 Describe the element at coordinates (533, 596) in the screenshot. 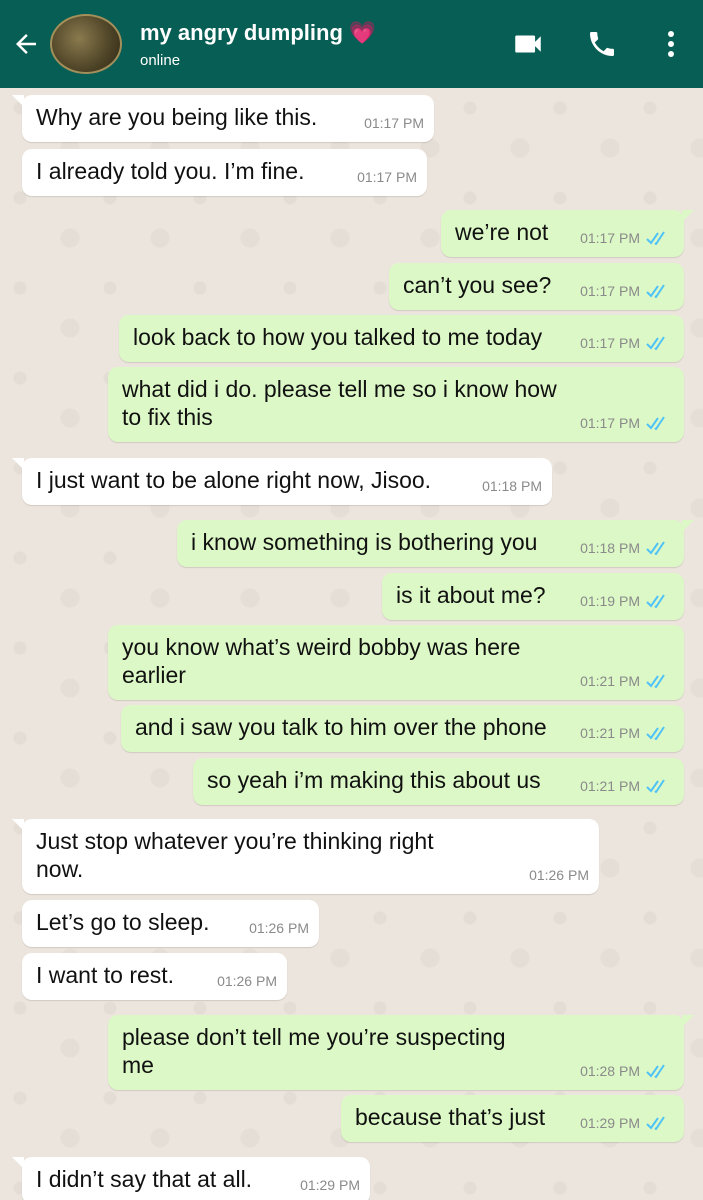

I see `message-bubble-outgoing: is it about me? 01:19 PM` at that location.